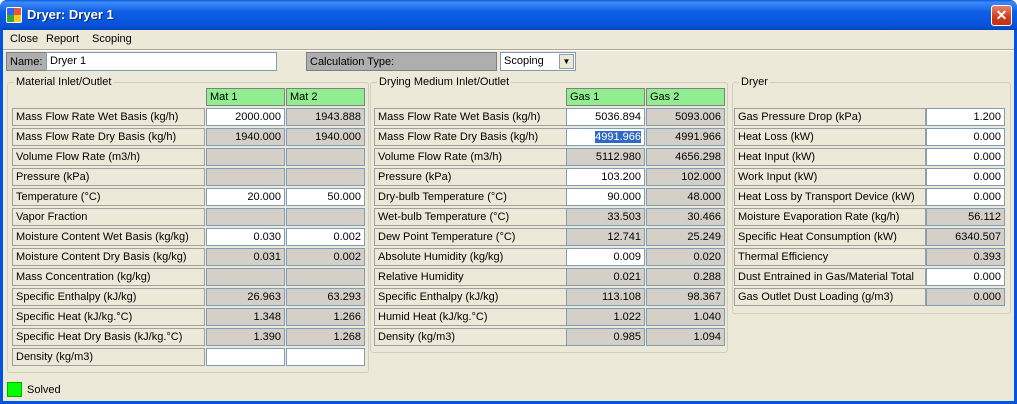  What do you see at coordinates (108, 257) in the screenshot?
I see `material-row-label: Moisture Content Dry Basis (kg/kg)` at bounding box center [108, 257].